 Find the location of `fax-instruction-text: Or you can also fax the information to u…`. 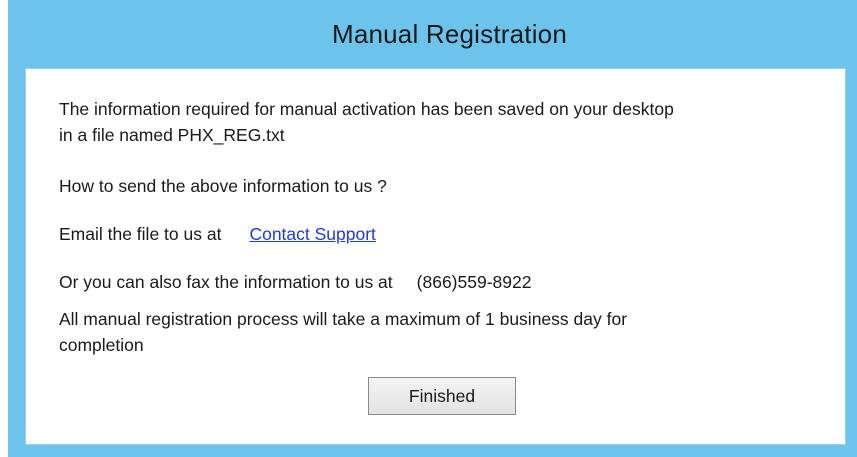

fax-instruction-text: Or you can also fax the information to u… is located at coordinates (226, 282).